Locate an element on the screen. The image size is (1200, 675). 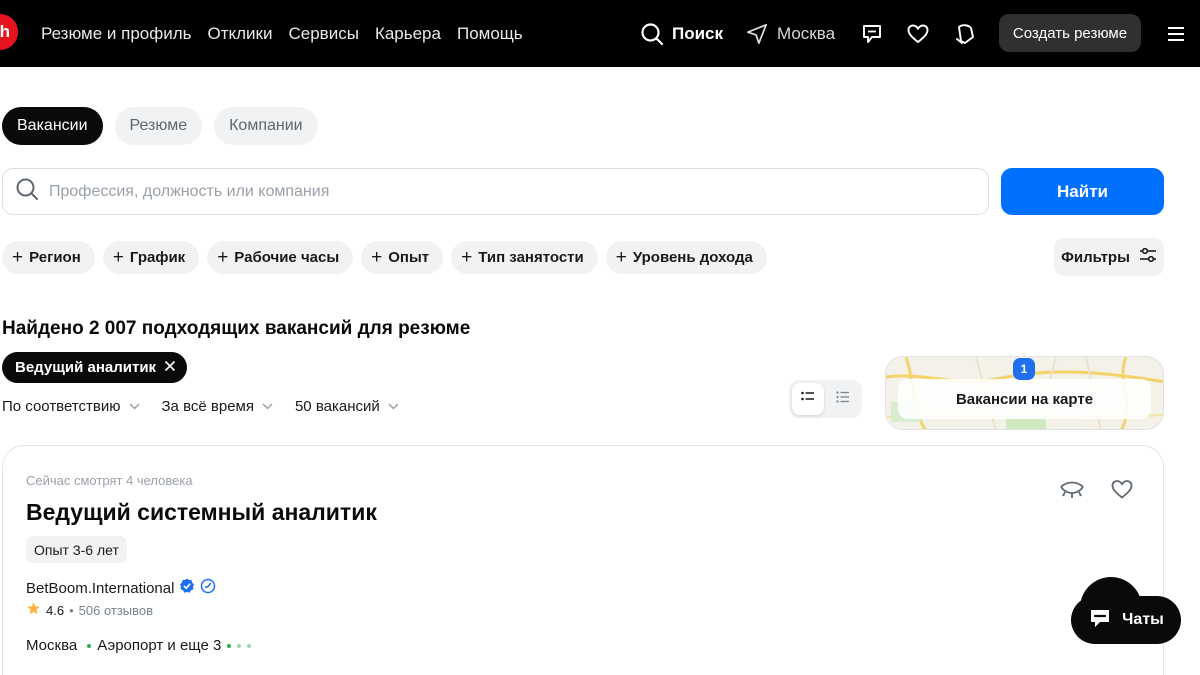
search-type-tabs: Вакансии Резюме Компании is located at coordinates (160, 126).